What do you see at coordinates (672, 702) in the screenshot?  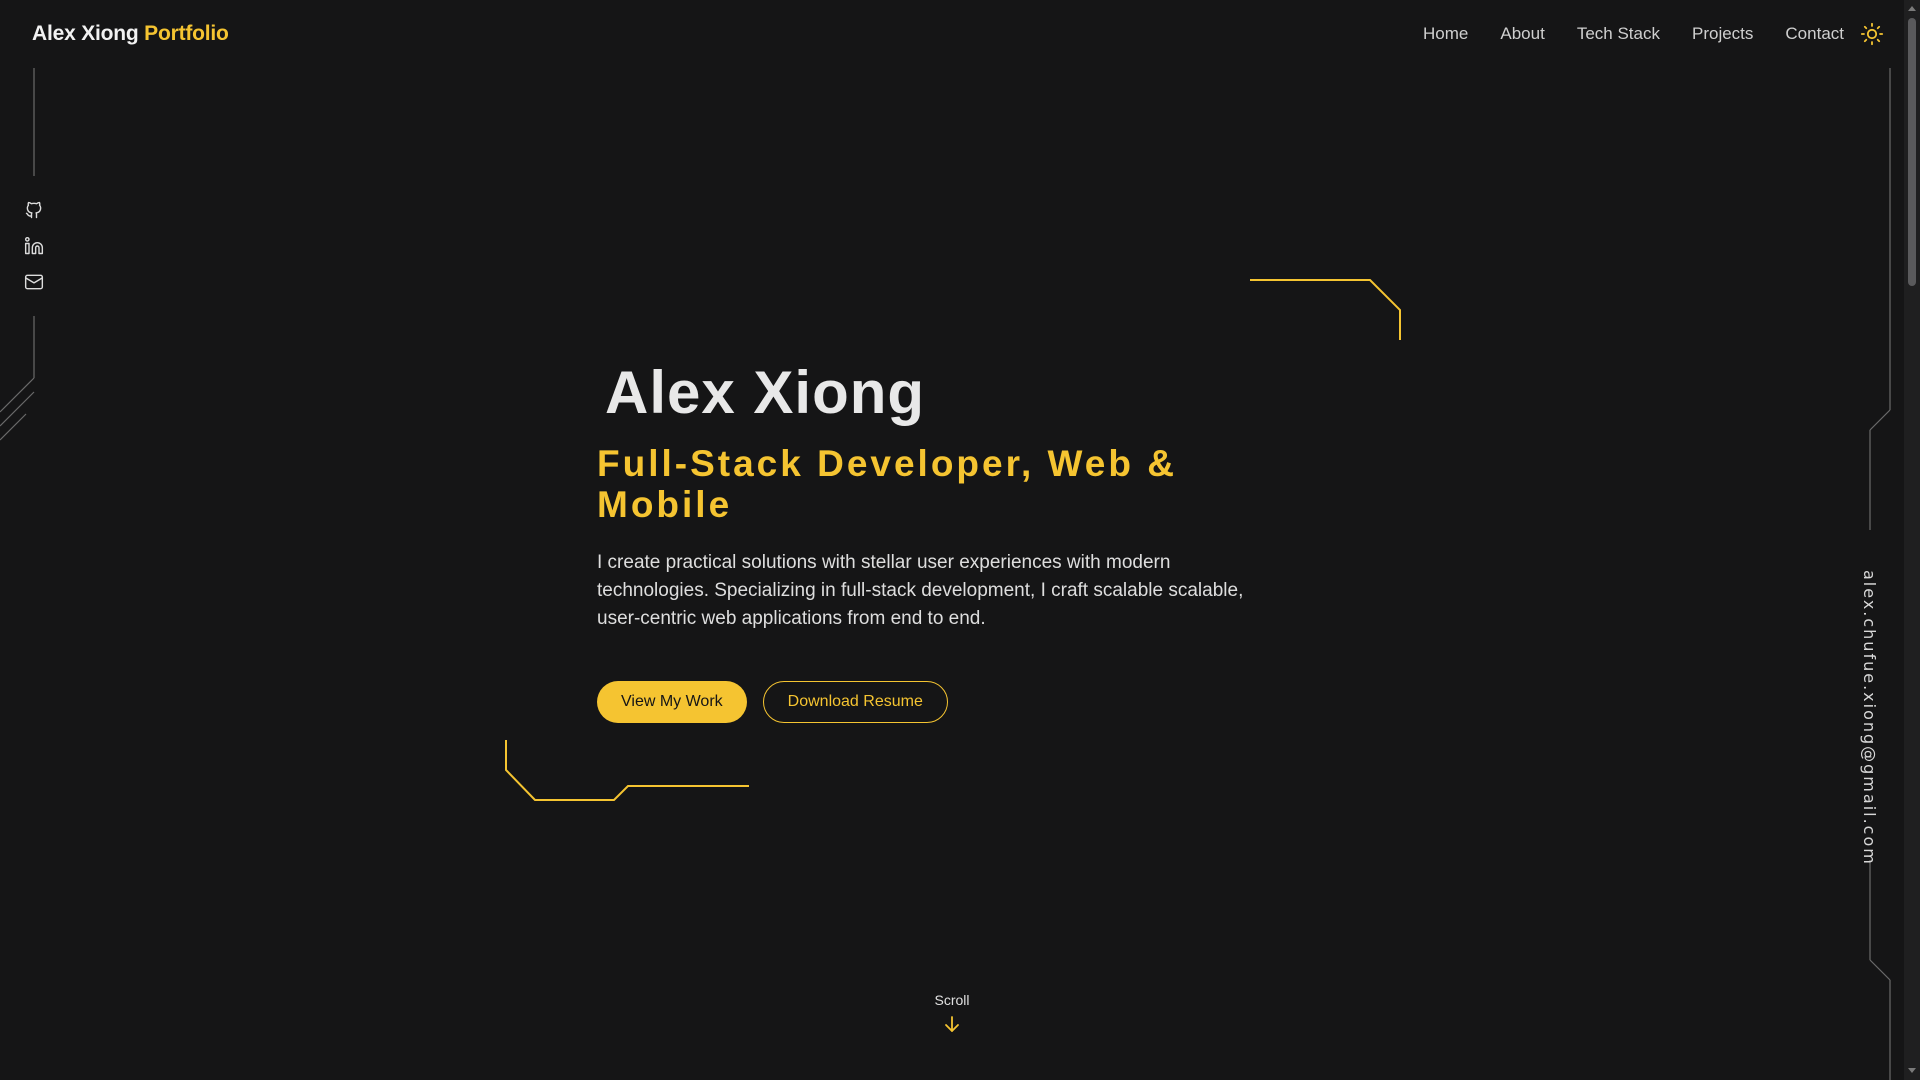 I see `view-my-work-button: View My Work` at bounding box center [672, 702].